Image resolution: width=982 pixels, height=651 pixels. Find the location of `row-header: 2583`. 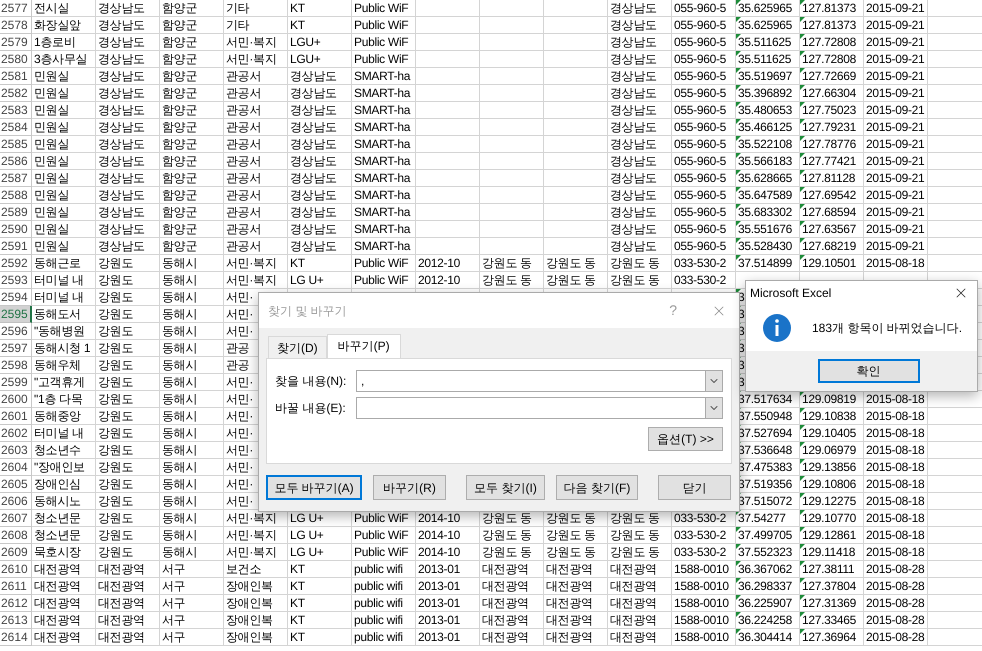

row-header: 2583 is located at coordinates (16, 110).